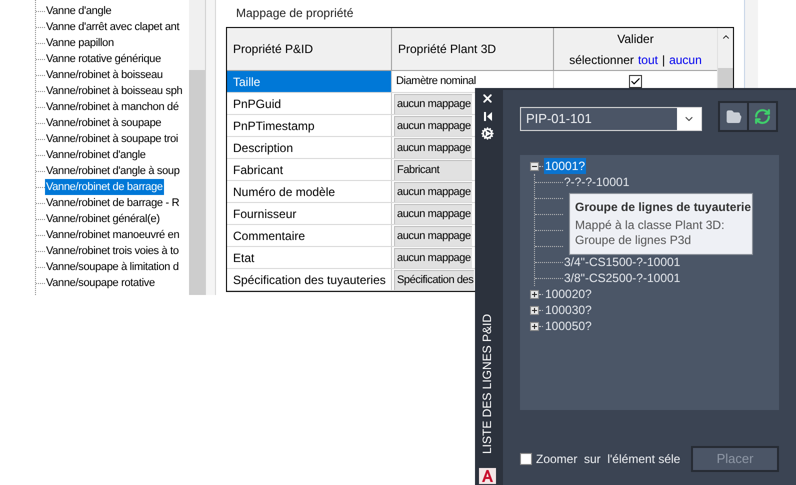 The width and height of the screenshot is (796, 485). Describe the element at coordinates (103, 219) in the screenshot. I see `tree-item: Vanne/robinet général(e)` at that location.